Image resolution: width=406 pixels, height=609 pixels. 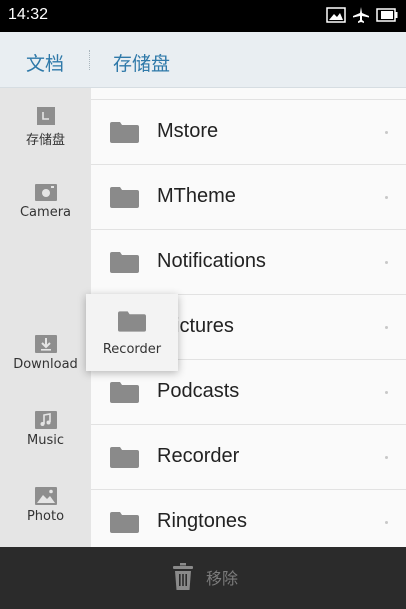 What do you see at coordinates (204, 326) in the screenshot?
I see `folder-name: ictures` at bounding box center [204, 326].